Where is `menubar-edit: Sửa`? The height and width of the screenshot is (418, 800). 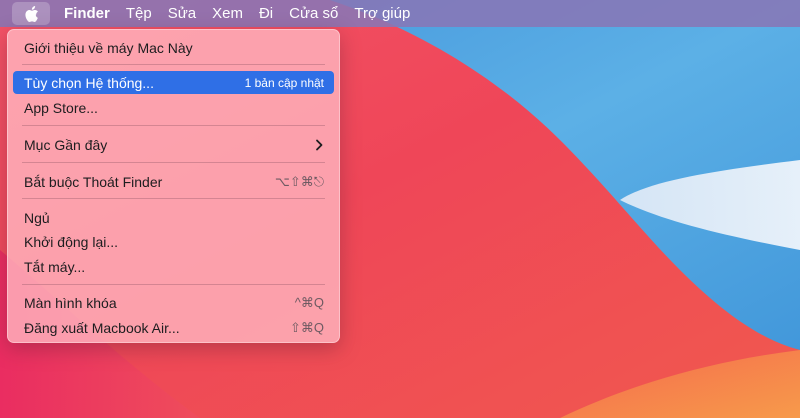
menubar-edit: Sửa is located at coordinates (182, 13).